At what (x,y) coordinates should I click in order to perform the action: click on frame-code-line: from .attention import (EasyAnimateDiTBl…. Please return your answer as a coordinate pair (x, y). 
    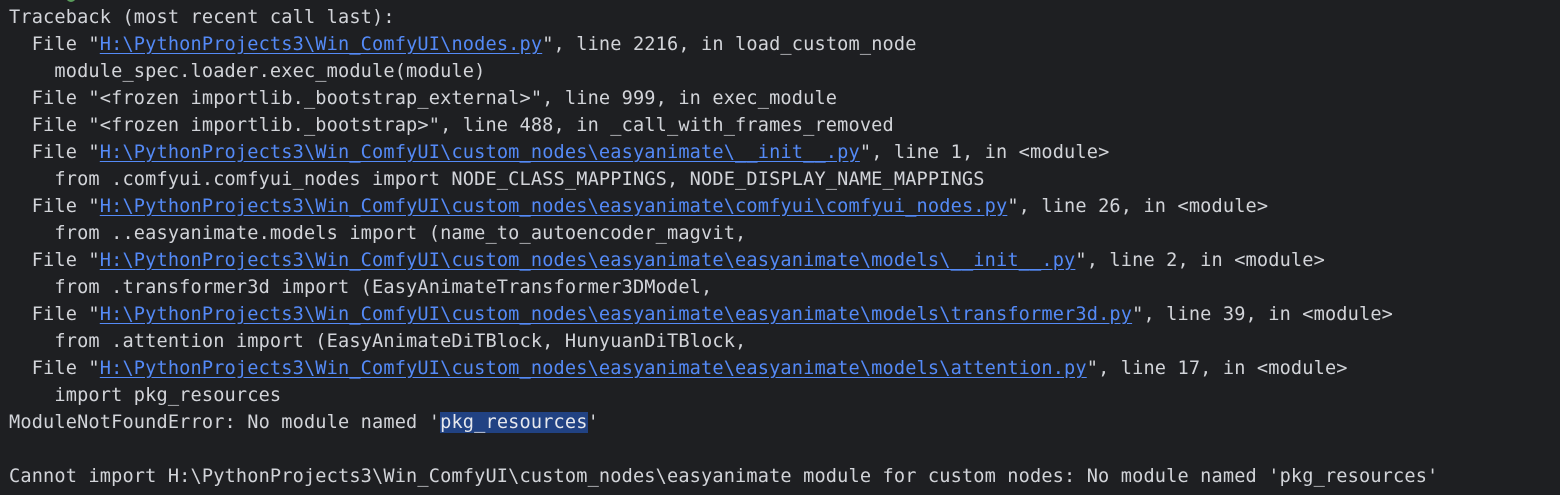
    Looking at the image, I should click on (378, 341).